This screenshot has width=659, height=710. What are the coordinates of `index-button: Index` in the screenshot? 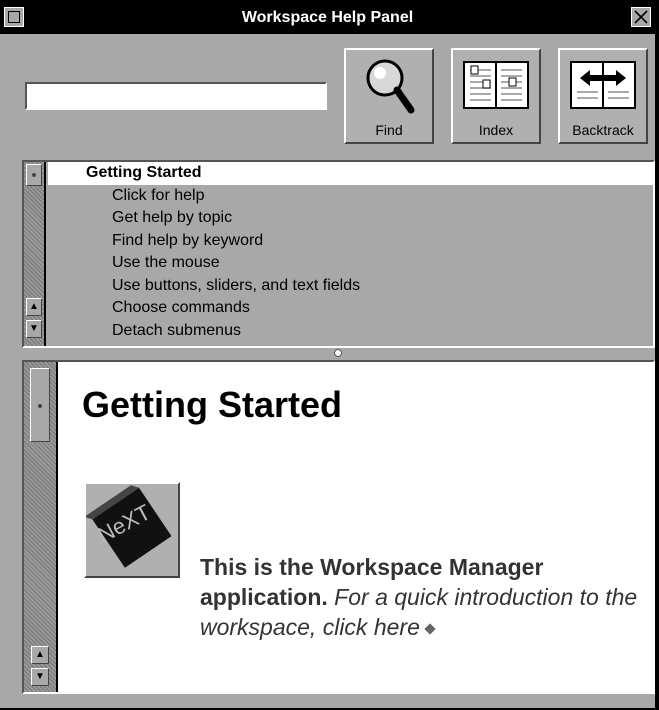 It's located at (496, 96).